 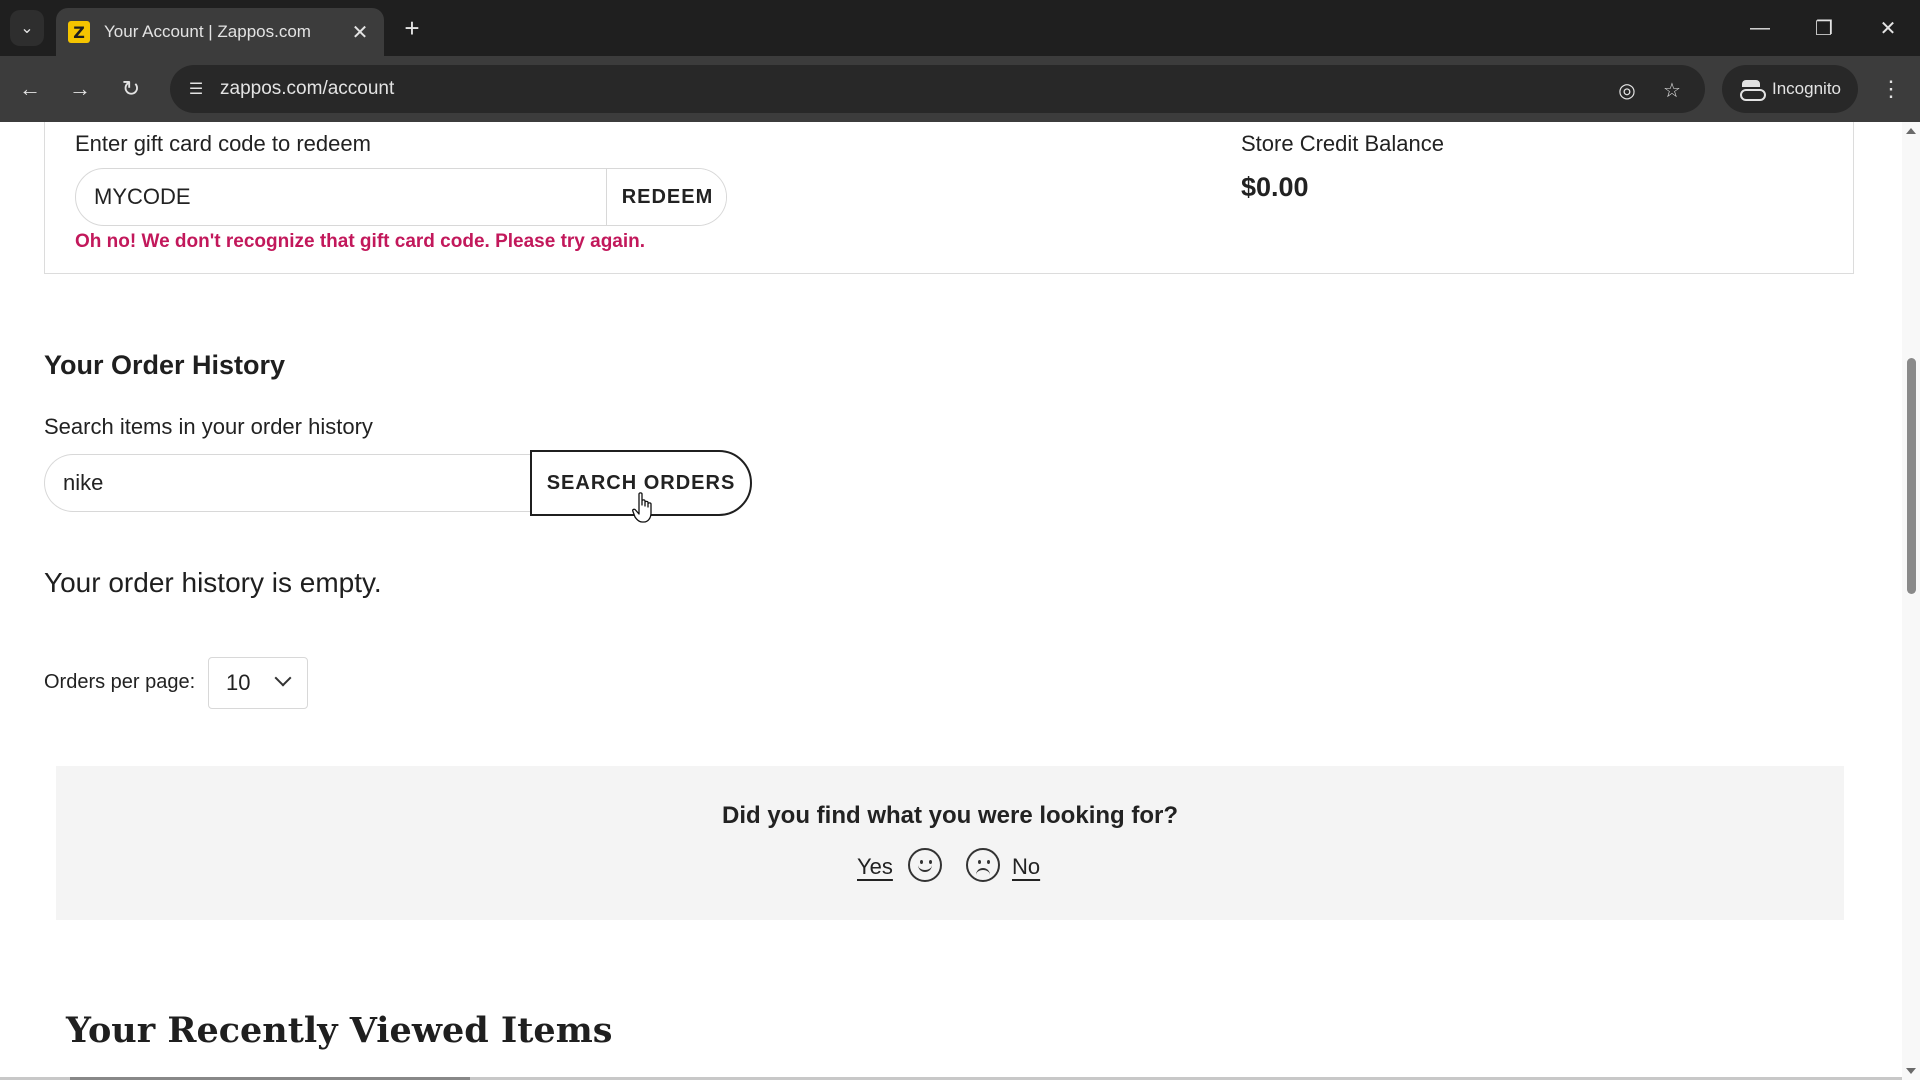 I want to click on site-info-icon: ☰, so click(x=196, y=89).